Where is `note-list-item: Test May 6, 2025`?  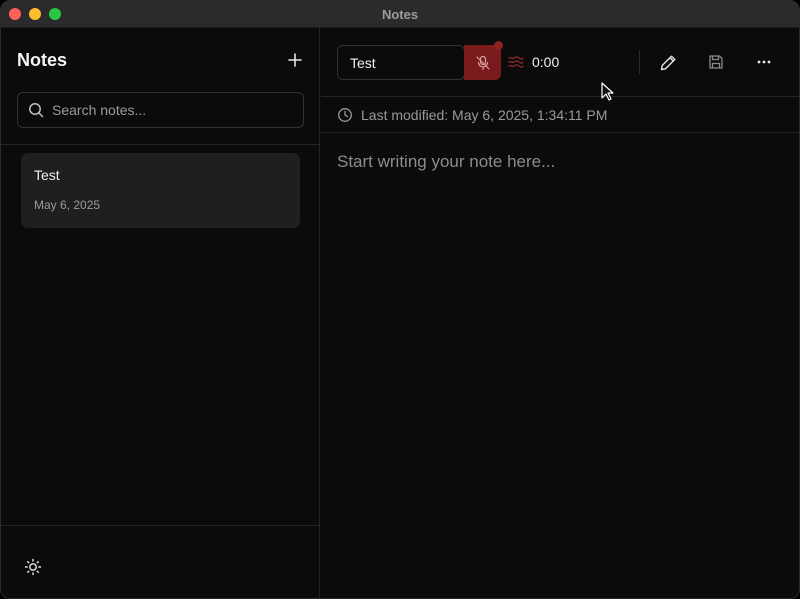
note-list-item: Test May 6, 2025 is located at coordinates (160, 190).